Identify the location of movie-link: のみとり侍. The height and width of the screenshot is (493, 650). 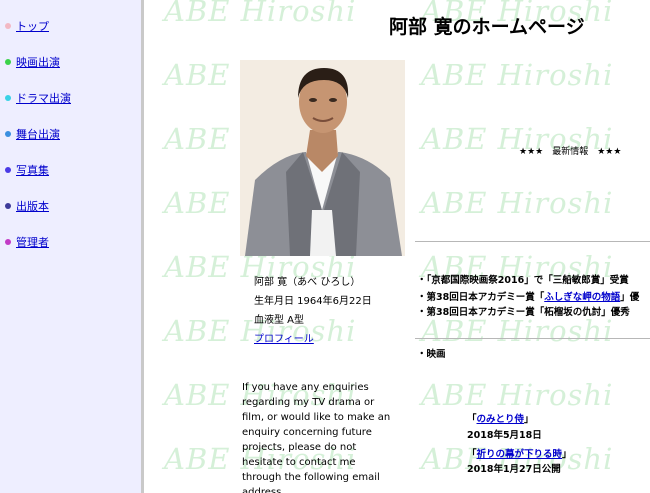
(501, 419).